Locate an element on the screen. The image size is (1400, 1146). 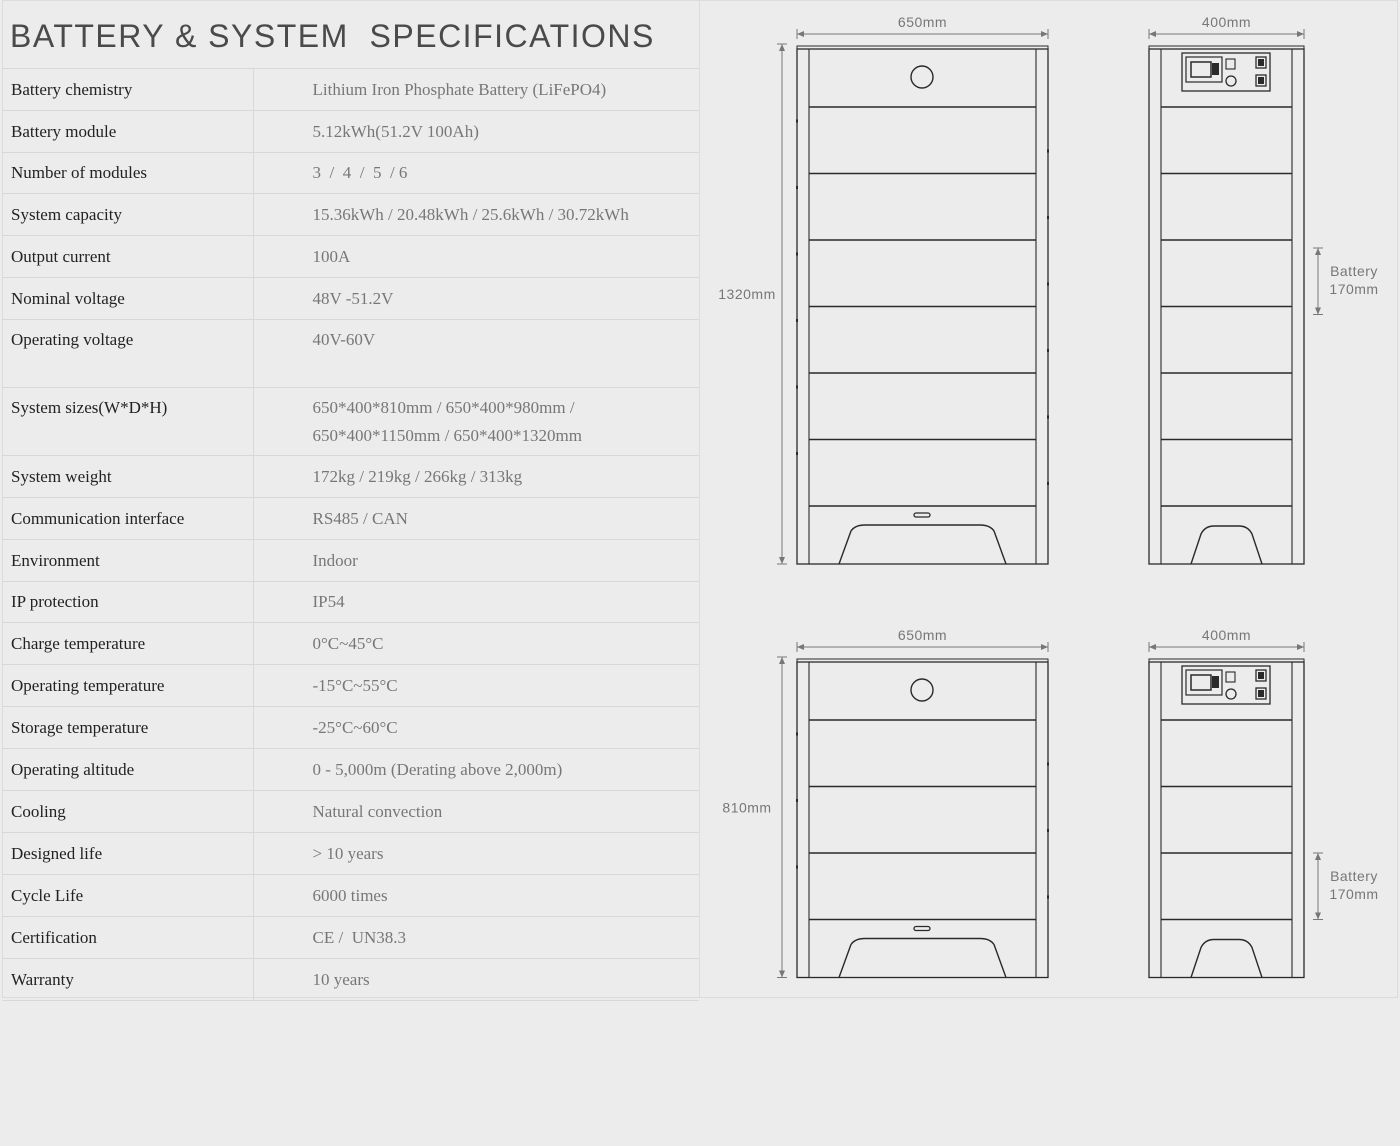
spec-row: Designed life > 10 years is located at coordinates (350, 853).